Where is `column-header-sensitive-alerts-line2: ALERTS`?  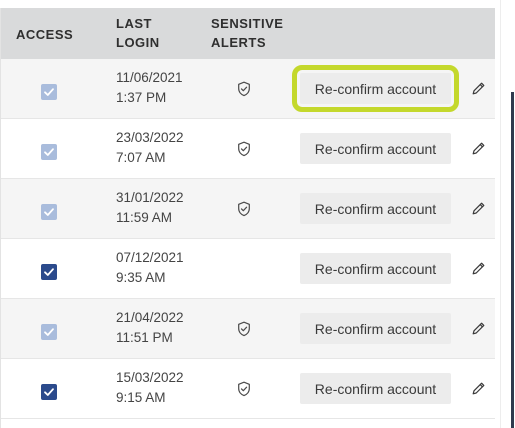
column-header-sensitive-alerts-line2: ALERTS is located at coordinates (238, 42).